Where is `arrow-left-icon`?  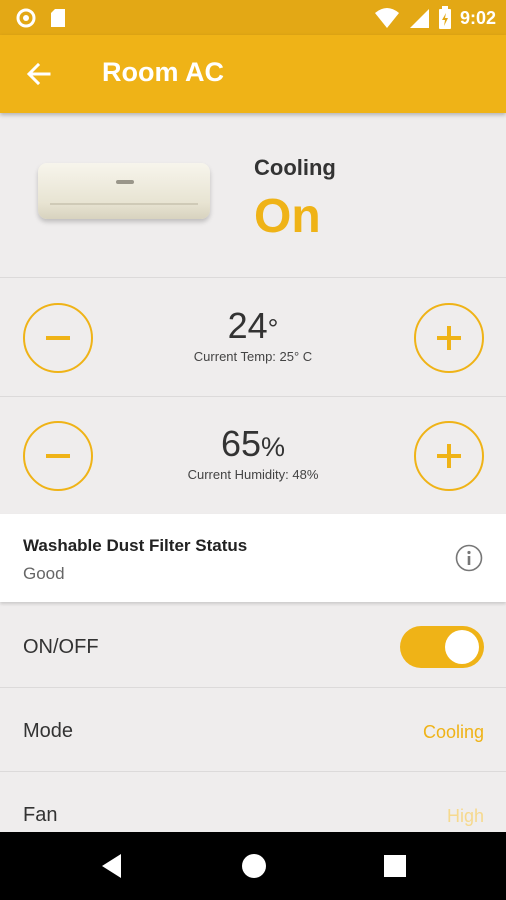 arrow-left-icon is located at coordinates (38, 74).